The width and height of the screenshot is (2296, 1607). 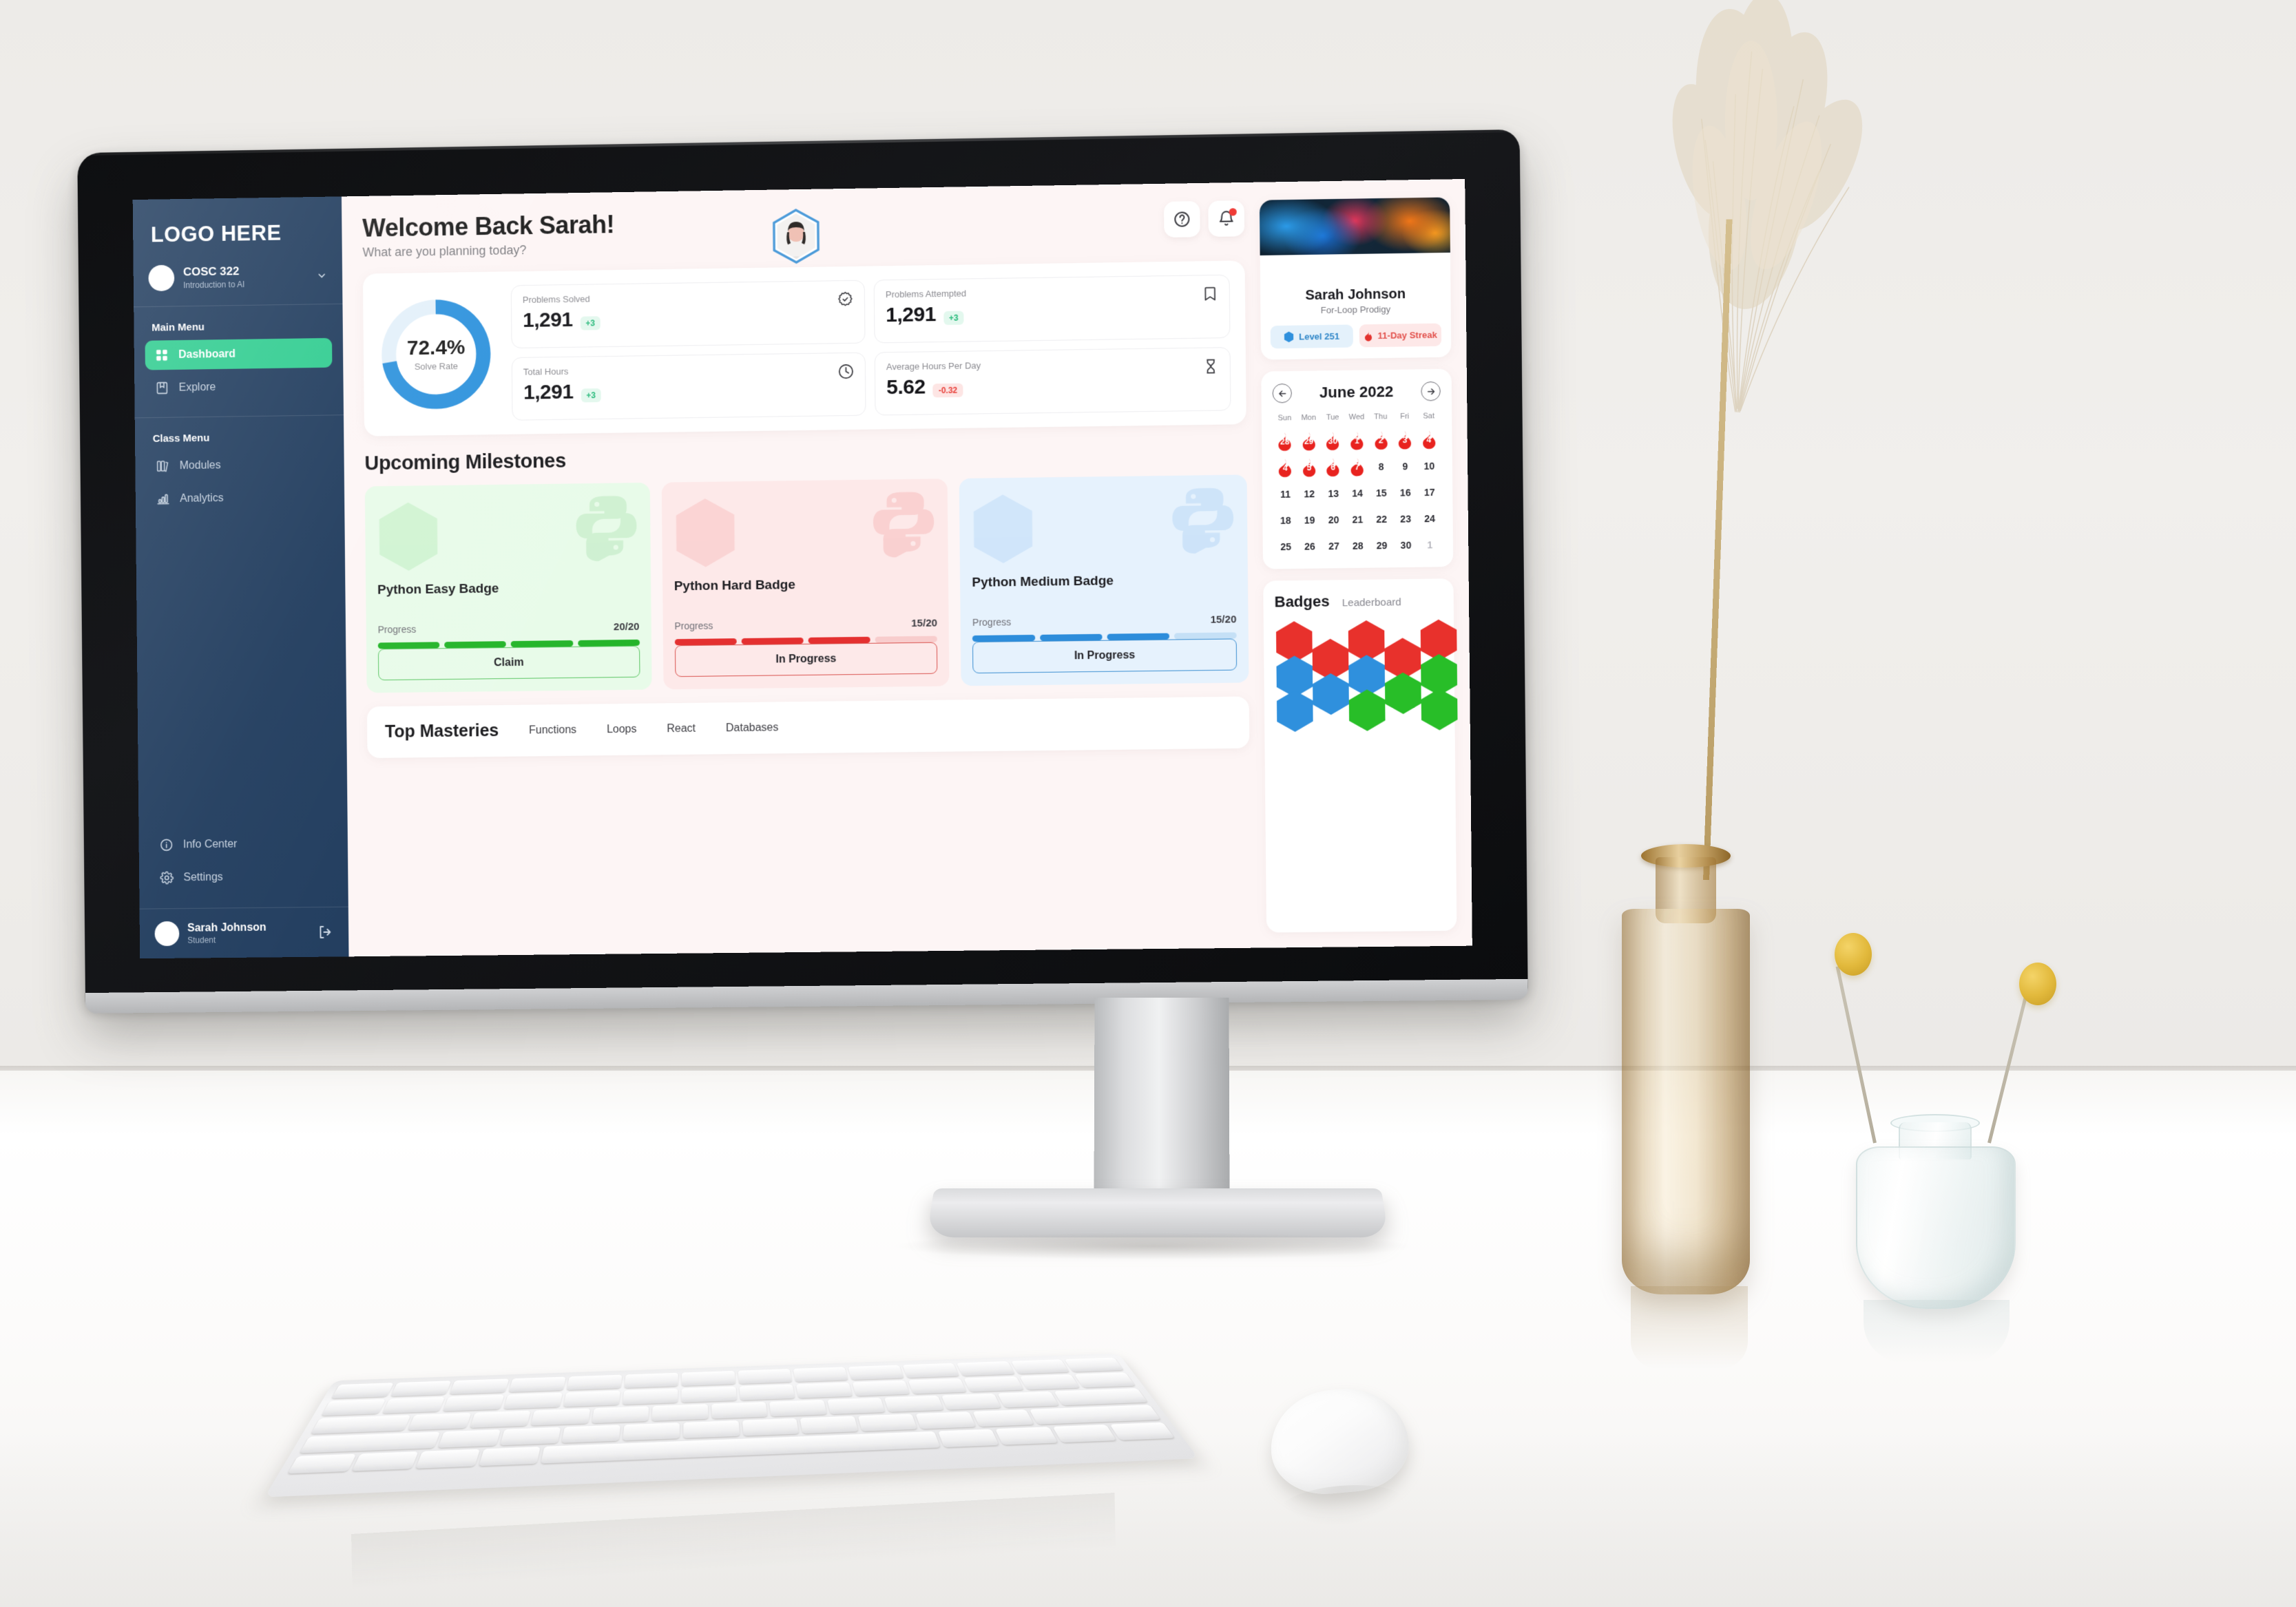 What do you see at coordinates (1334, 494) in the screenshot?
I see `calendar-day-cell: 13` at bounding box center [1334, 494].